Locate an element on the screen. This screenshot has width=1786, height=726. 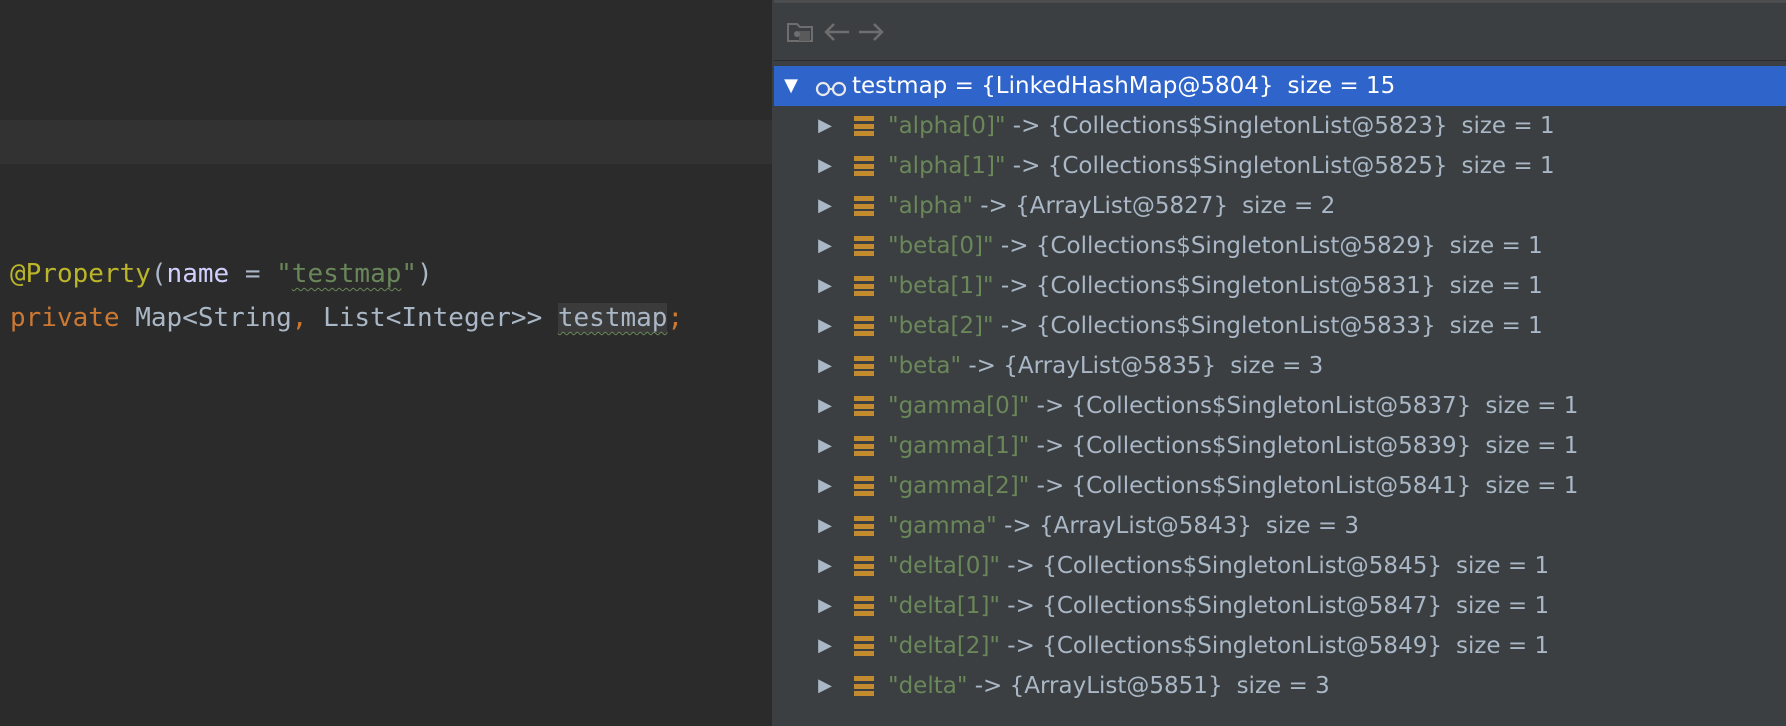
entry-key: "beta" is located at coordinates (925, 366).